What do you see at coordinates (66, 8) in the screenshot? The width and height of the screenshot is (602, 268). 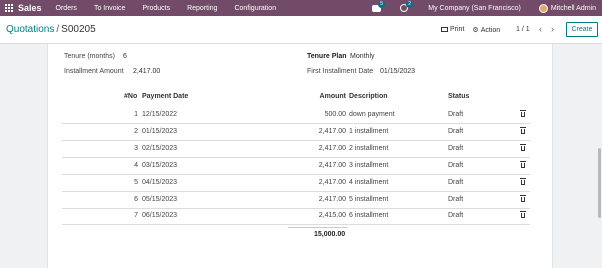 I see `menu-orders: Orders` at bounding box center [66, 8].